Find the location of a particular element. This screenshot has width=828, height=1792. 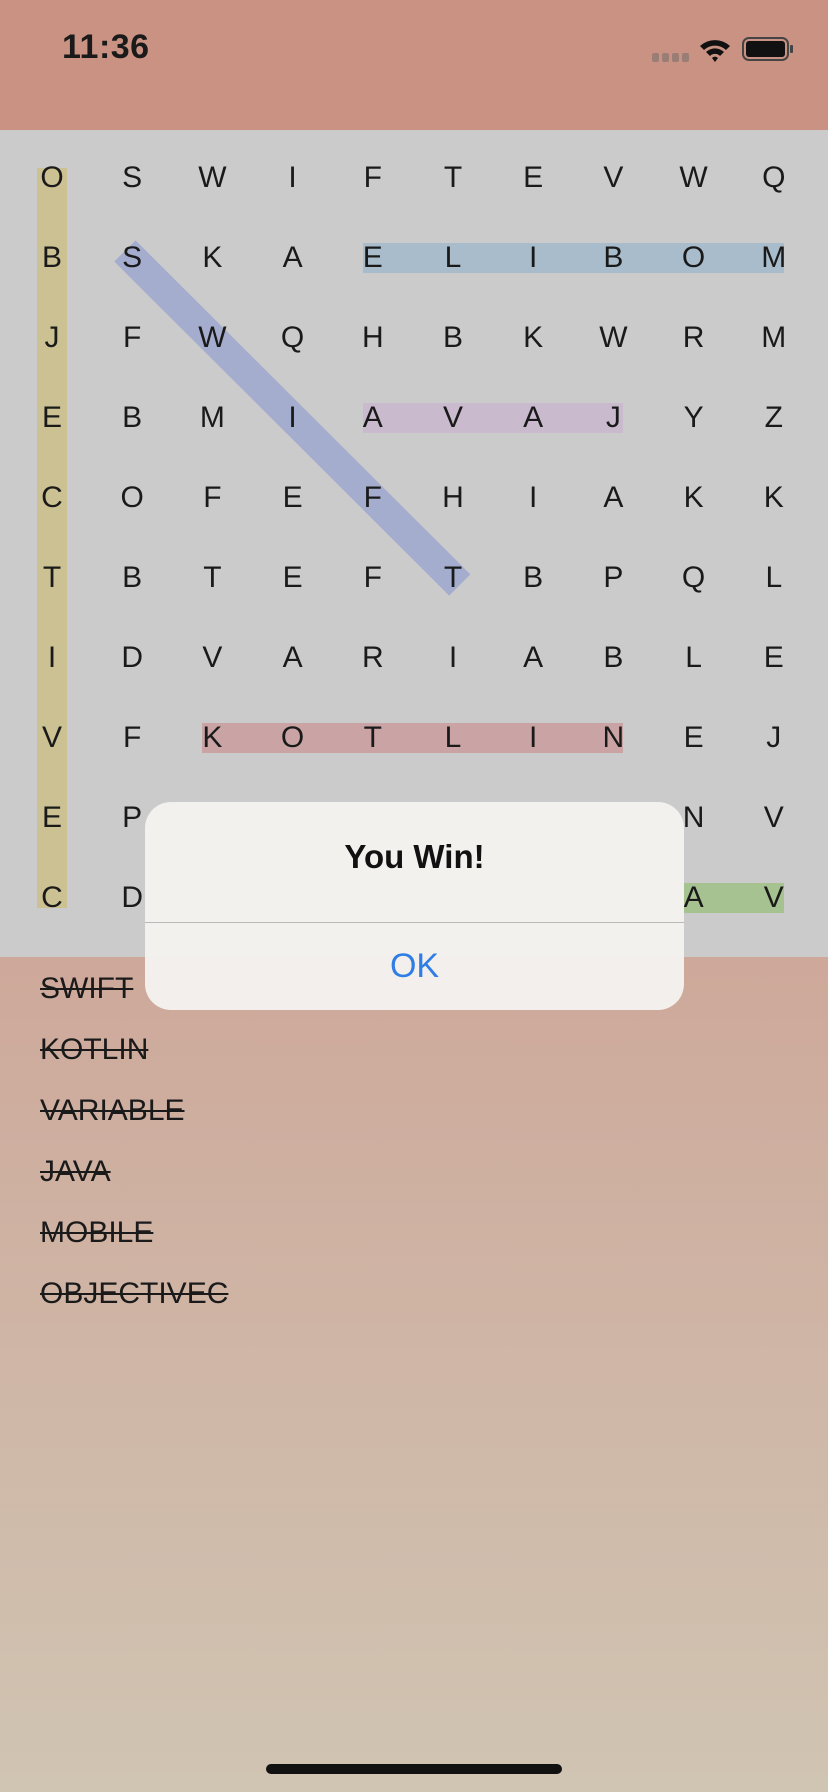

word-mobile: MOBILE is located at coordinates (97, 1232).